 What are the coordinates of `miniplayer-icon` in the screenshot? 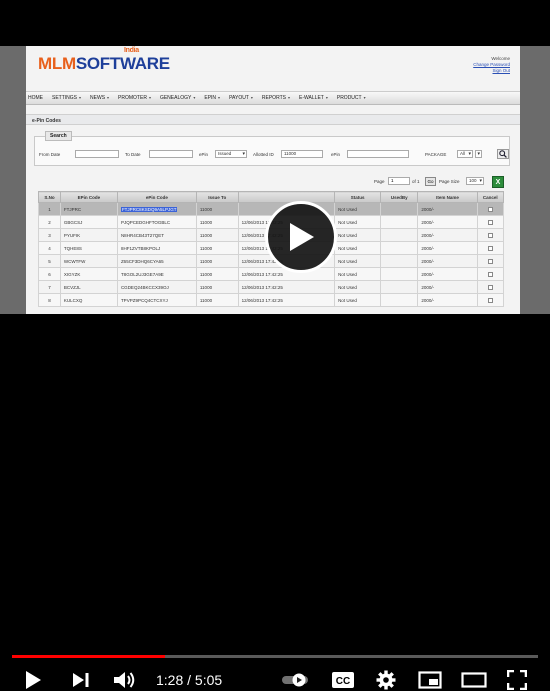 It's located at (430, 680).